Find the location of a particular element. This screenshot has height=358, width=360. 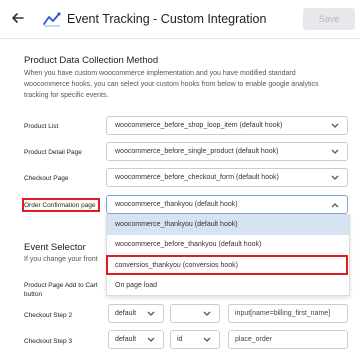

chevron-up-icon is located at coordinates (335, 205).